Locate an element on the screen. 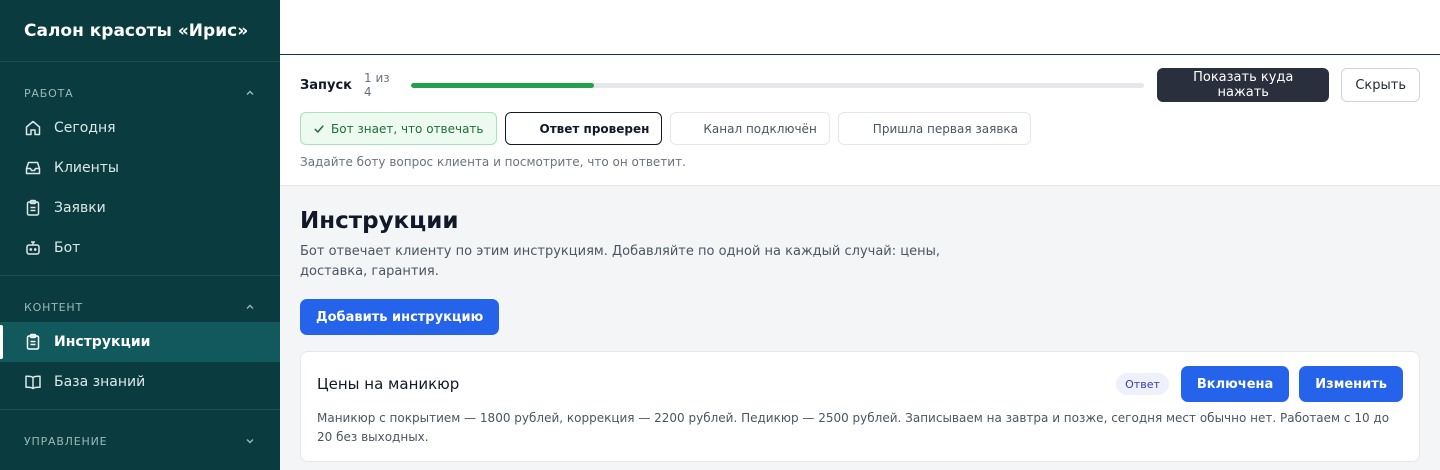 This screenshot has height=470, width=1440. sidebar-section-content: КОНТЕНТ Инструкции База знаний is located at coordinates (140, 351).